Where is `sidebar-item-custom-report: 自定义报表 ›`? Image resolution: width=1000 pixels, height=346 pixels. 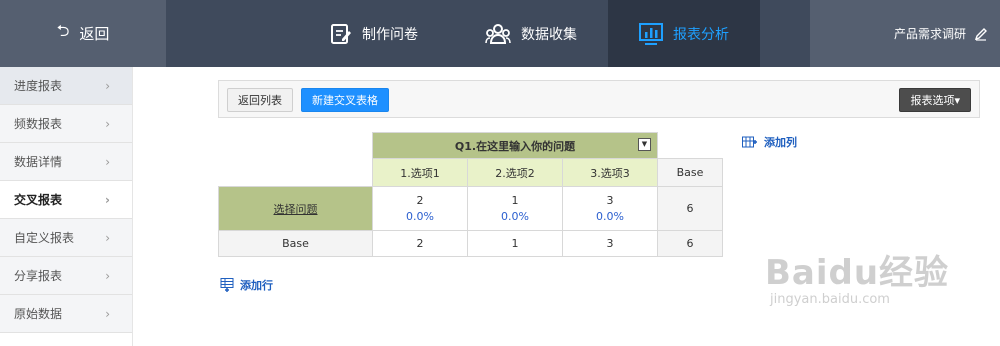
sidebar-item-custom-report: 自定义报表 › is located at coordinates (66, 238).